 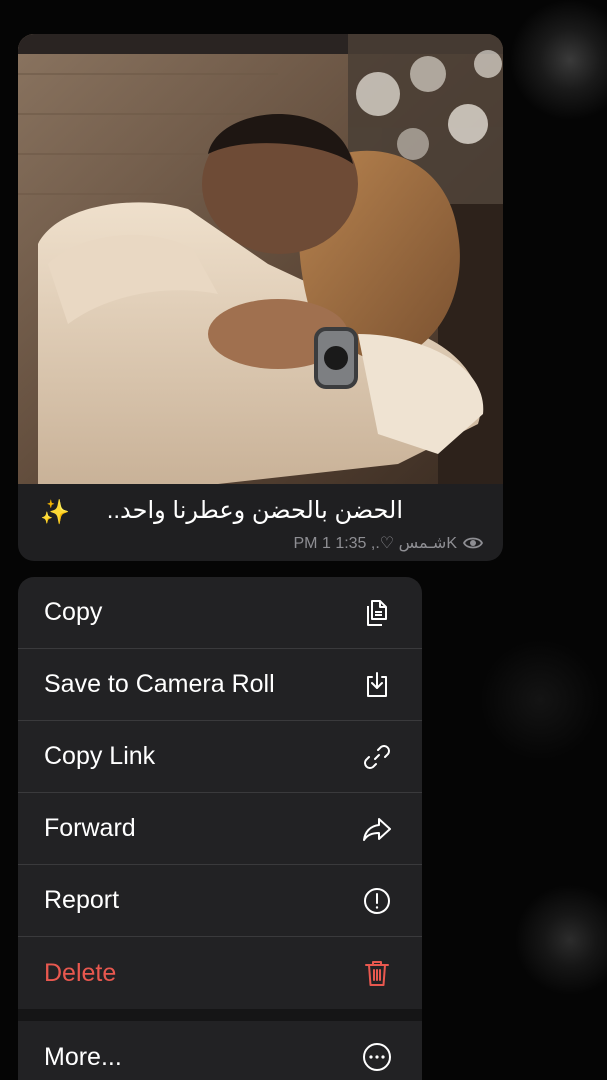 I want to click on menu-item-copy: Copy, so click(x=220, y=613).